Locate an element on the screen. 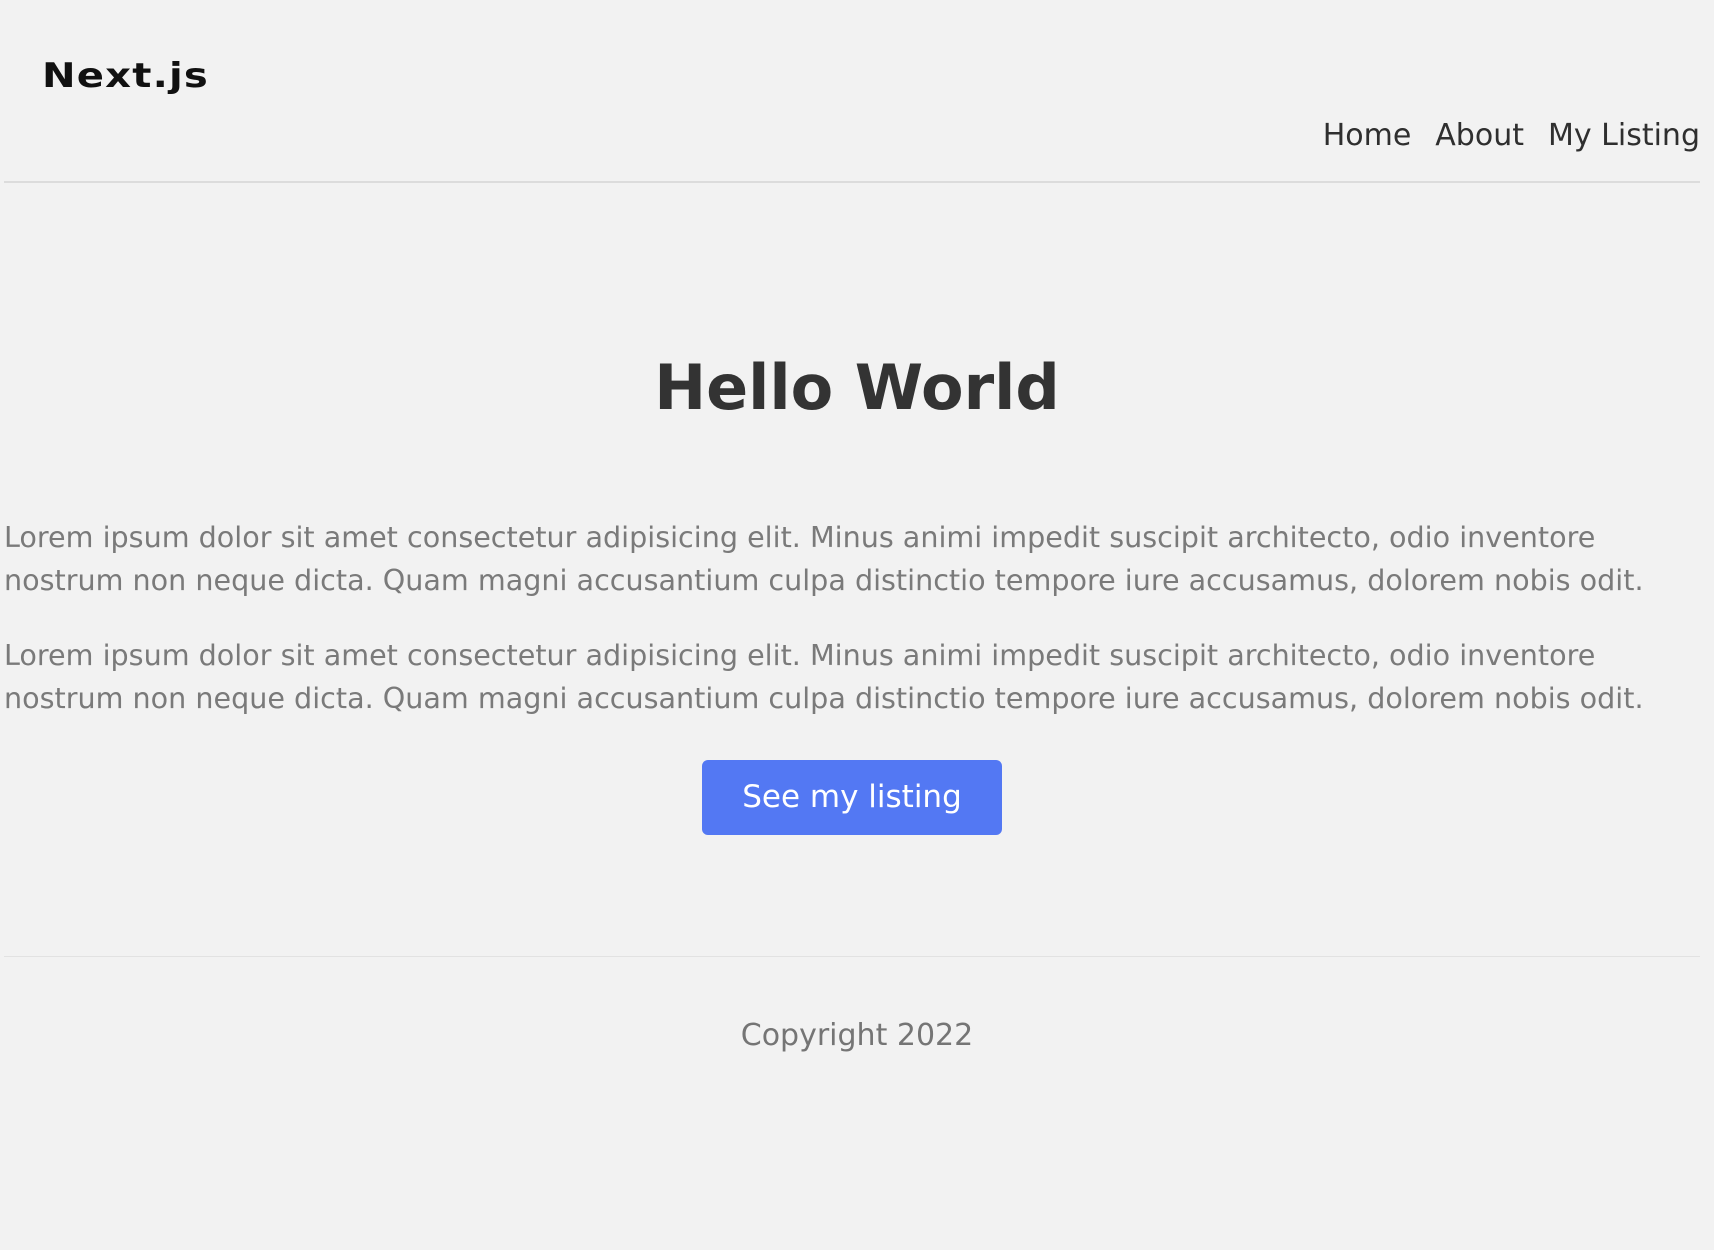 This screenshot has width=1714, height=1250. main-nav: Home About My Listing is located at coordinates (1511, 135).